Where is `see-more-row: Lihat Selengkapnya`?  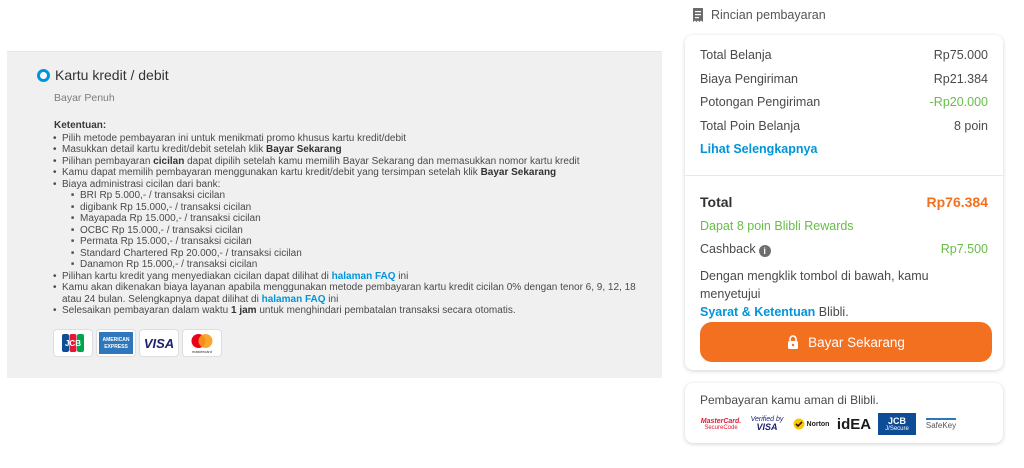
see-more-row: Lihat Selengkapnya is located at coordinates (844, 150).